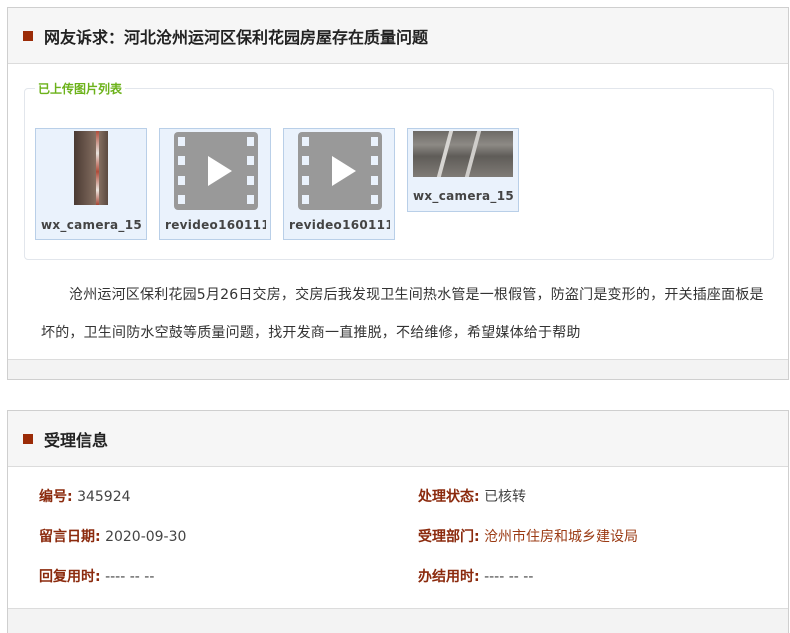 The image size is (790, 633). What do you see at coordinates (449, 577) in the screenshot?
I see `info-finish-label: 办结用时:` at bounding box center [449, 577].